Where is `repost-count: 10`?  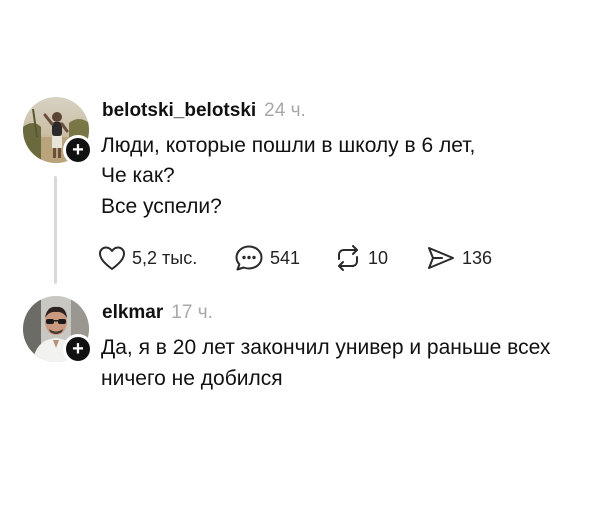 repost-count: 10 is located at coordinates (378, 257).